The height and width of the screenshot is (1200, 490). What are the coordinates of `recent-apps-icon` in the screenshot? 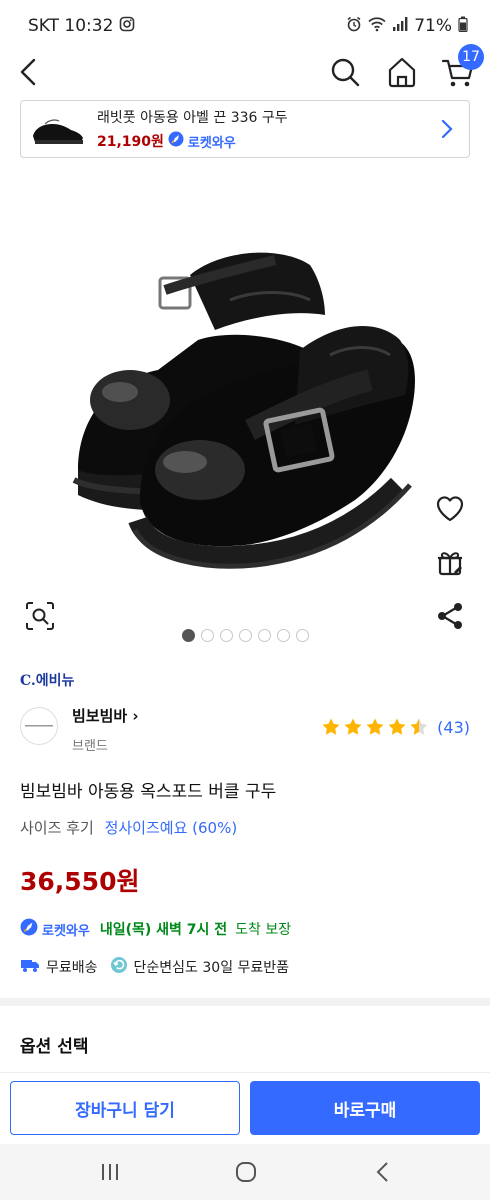 It's located at (110, 1172).